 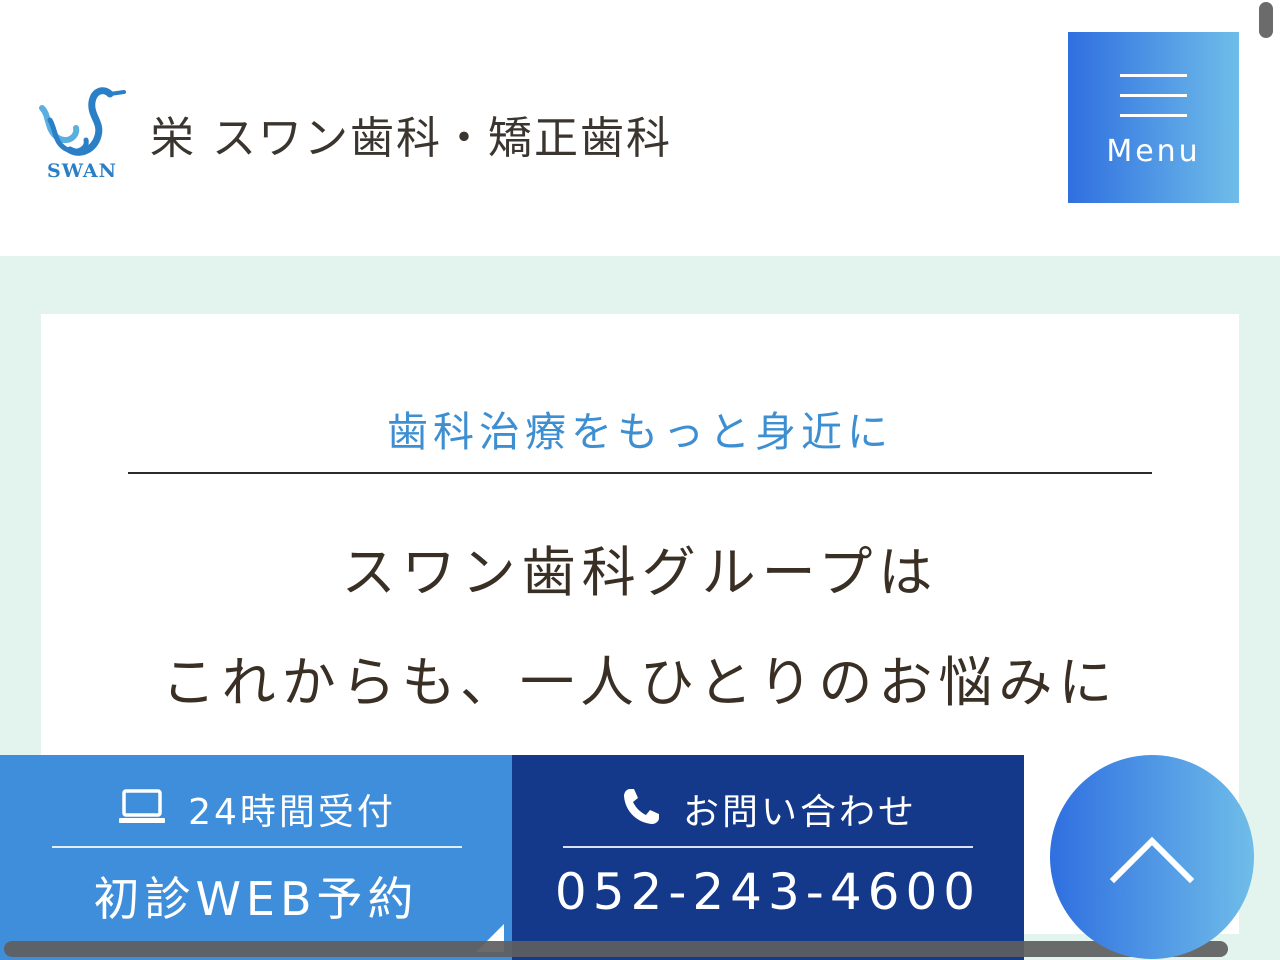 I want to click on phone-number: 052-243-4600, so click(x=768, y=892).